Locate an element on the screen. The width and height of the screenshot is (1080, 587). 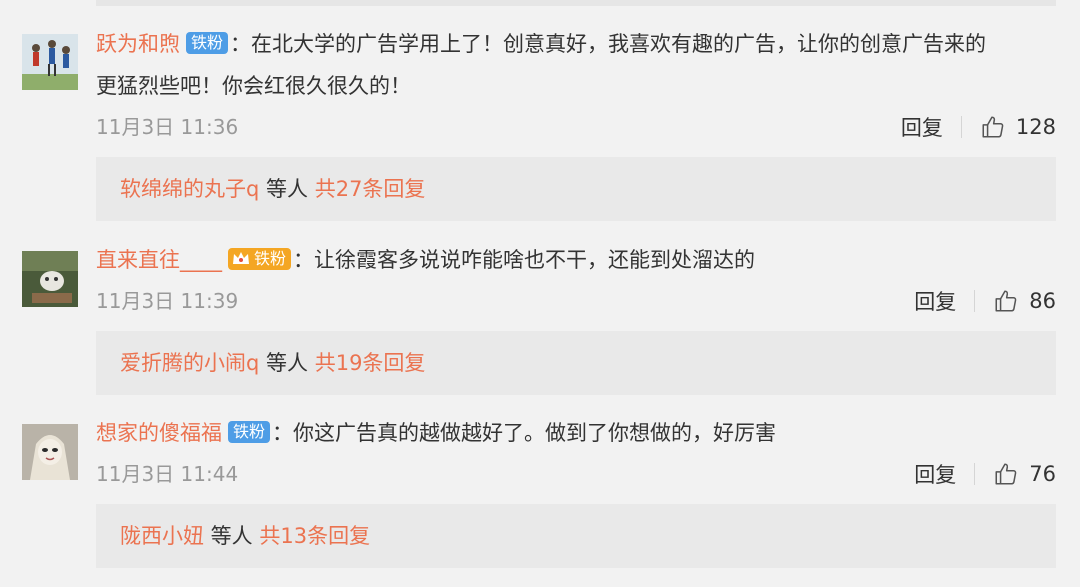
comment-username: 想家的傻福福 is located at coordinates (159, 433).